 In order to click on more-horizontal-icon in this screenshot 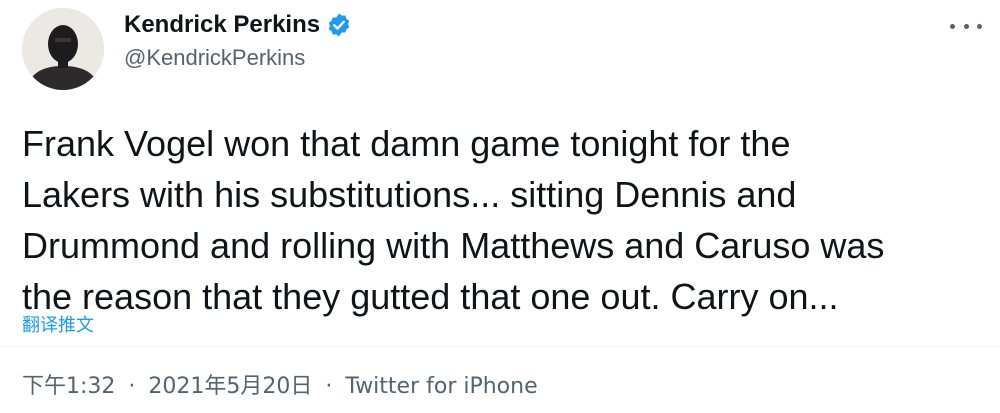, I will do `click(966, 26)`.